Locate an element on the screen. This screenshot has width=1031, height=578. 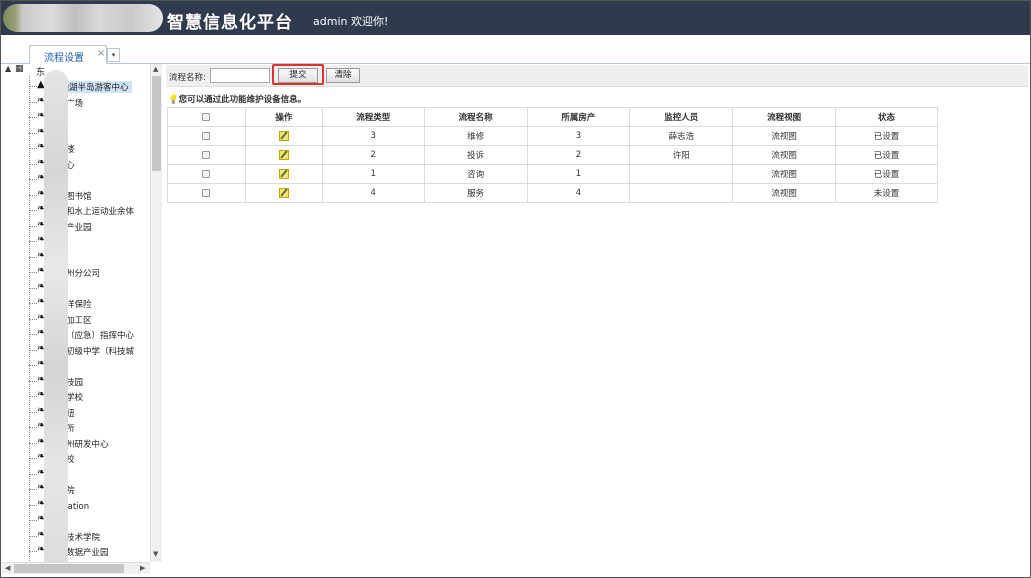
close-icon: × is located at coordinates (101, 53).